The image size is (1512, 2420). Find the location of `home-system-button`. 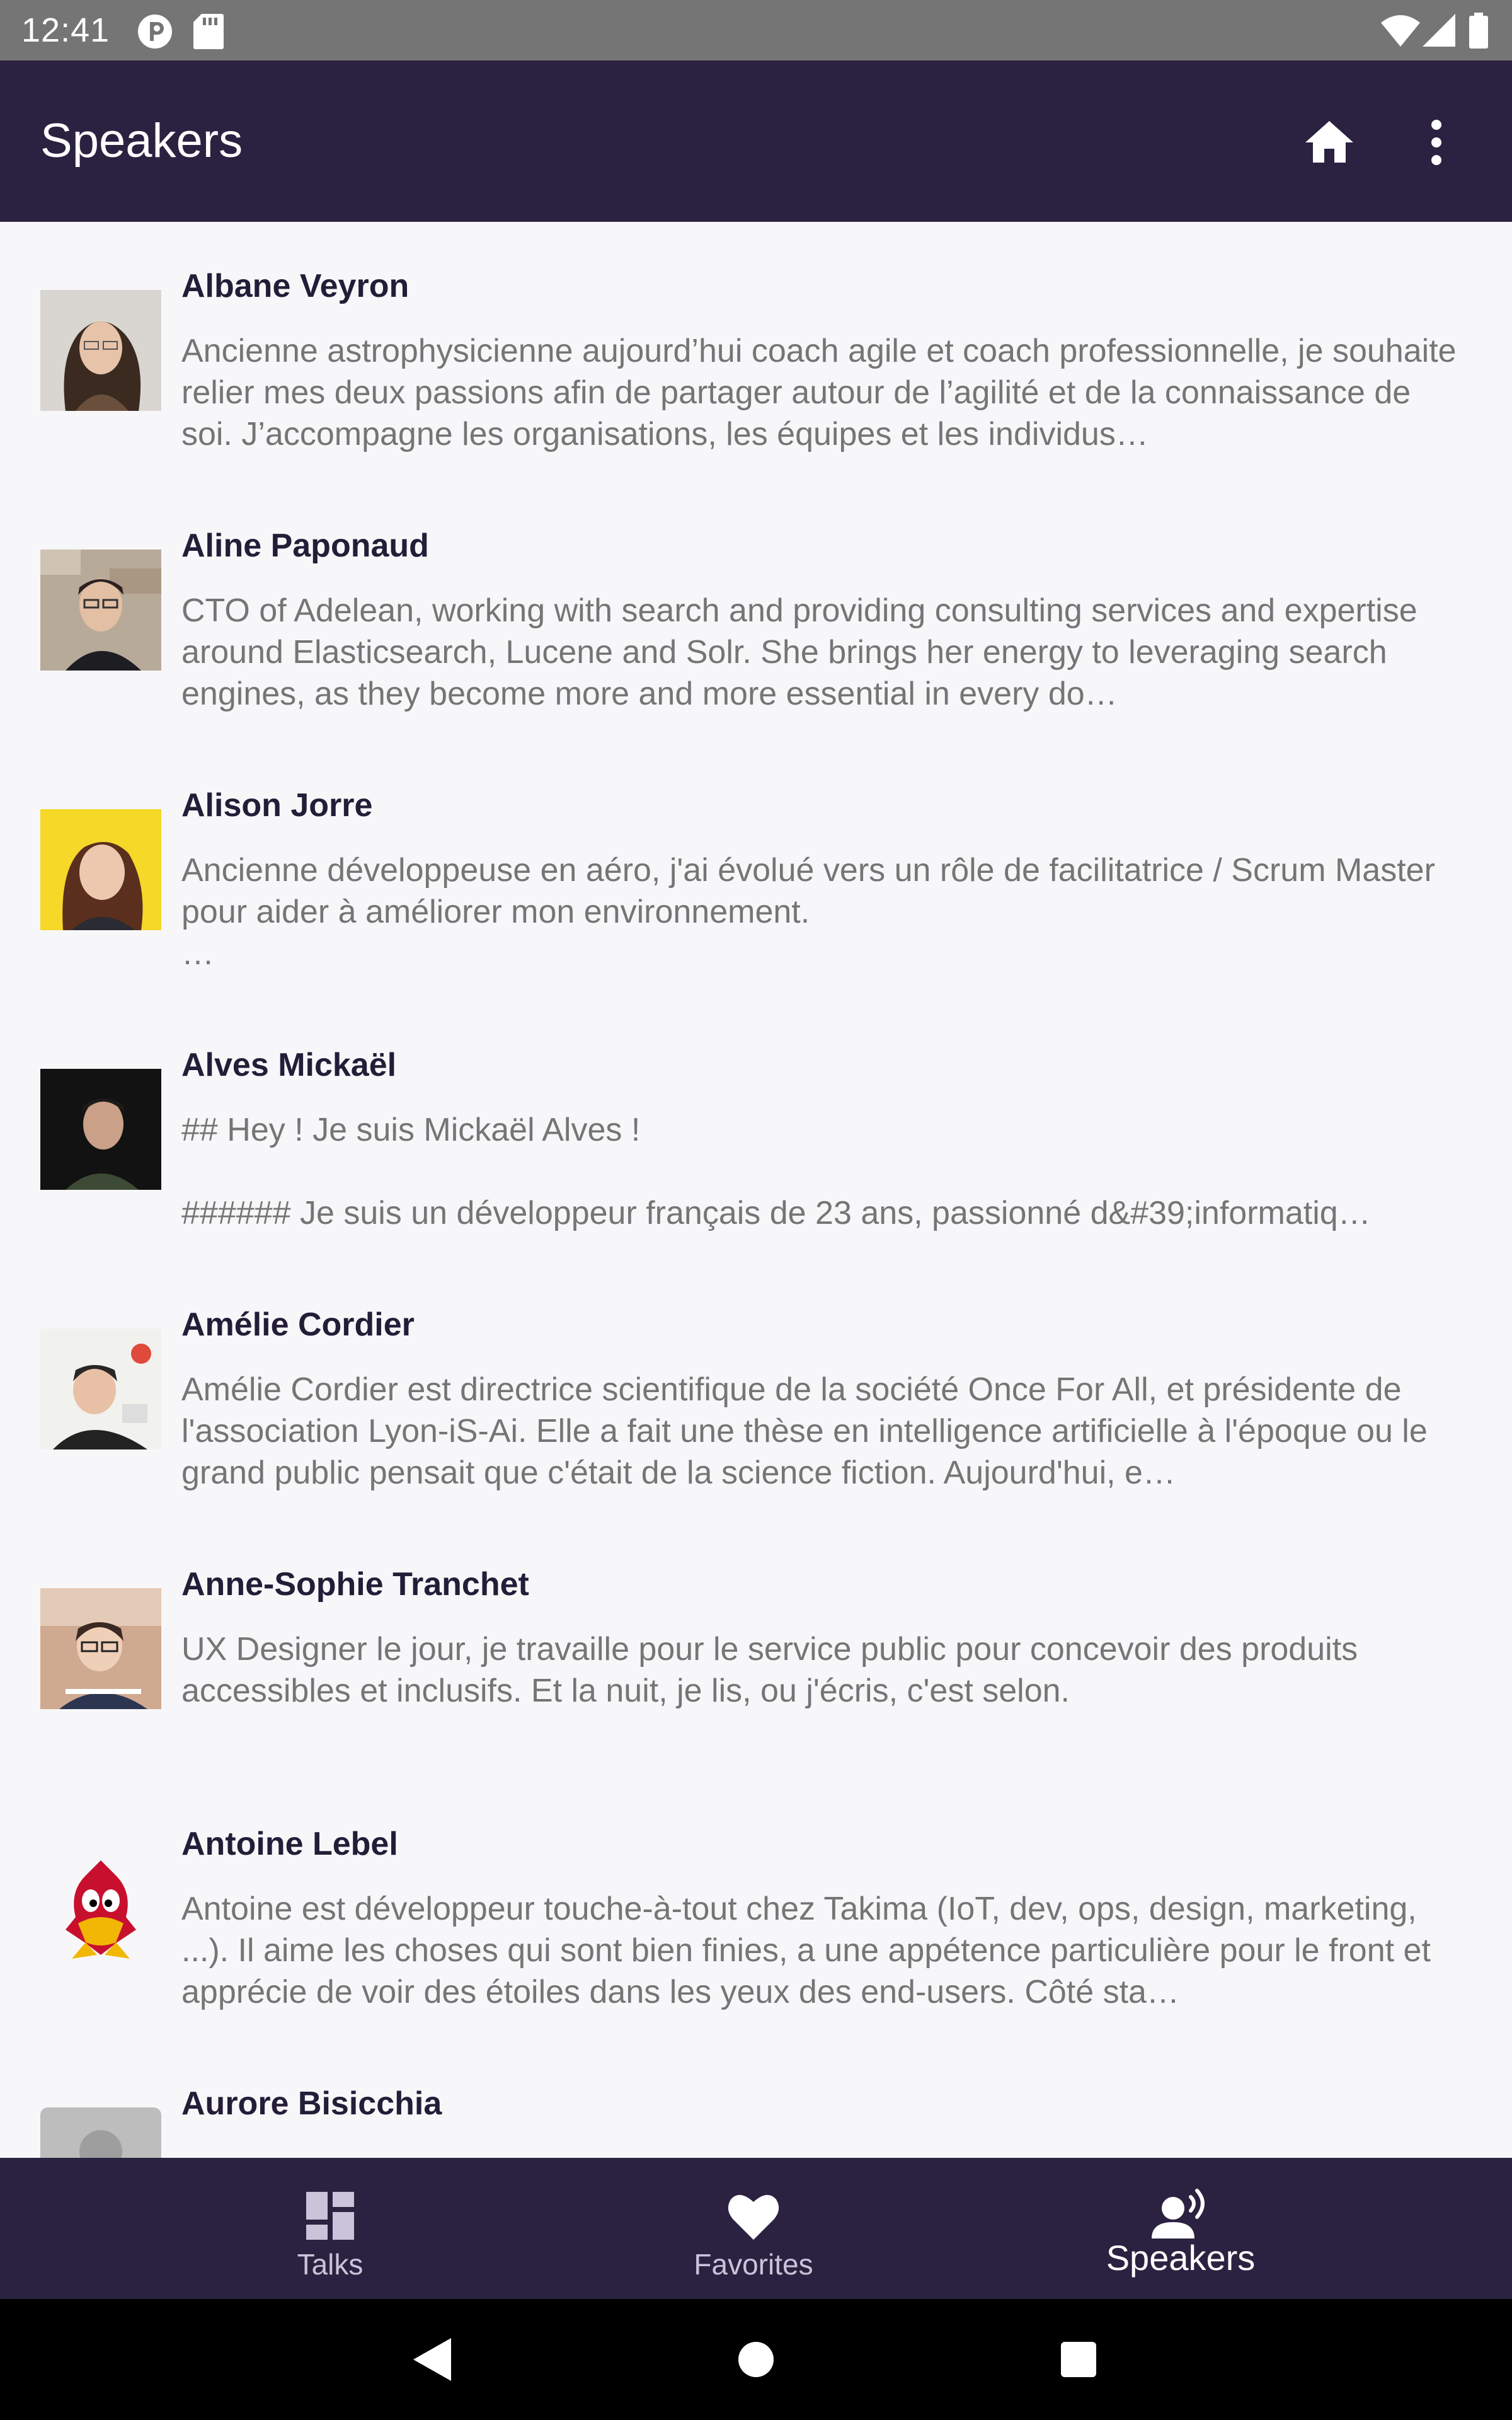

home-system-button is located at coordinates (756, 2359).